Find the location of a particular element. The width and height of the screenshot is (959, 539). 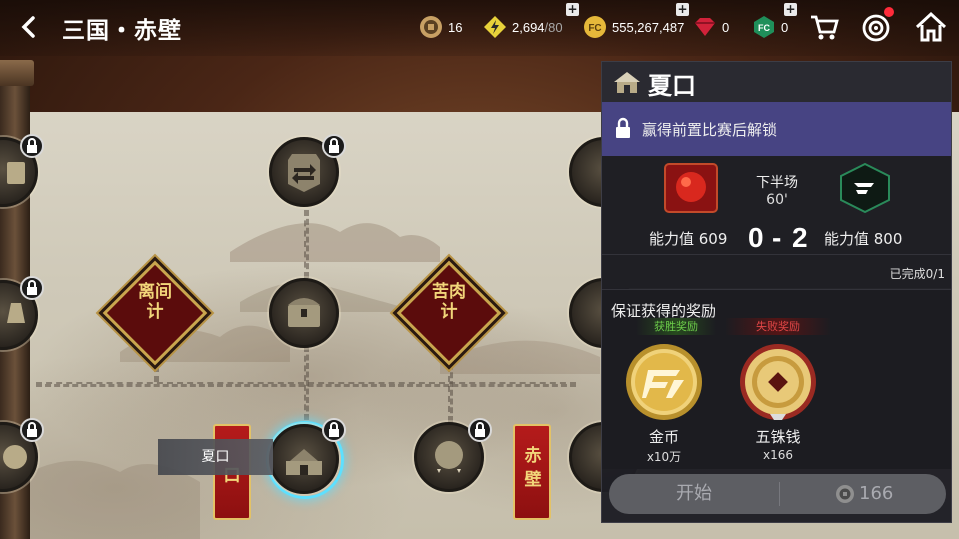

cart-icon is located at coordinates (825, 27).